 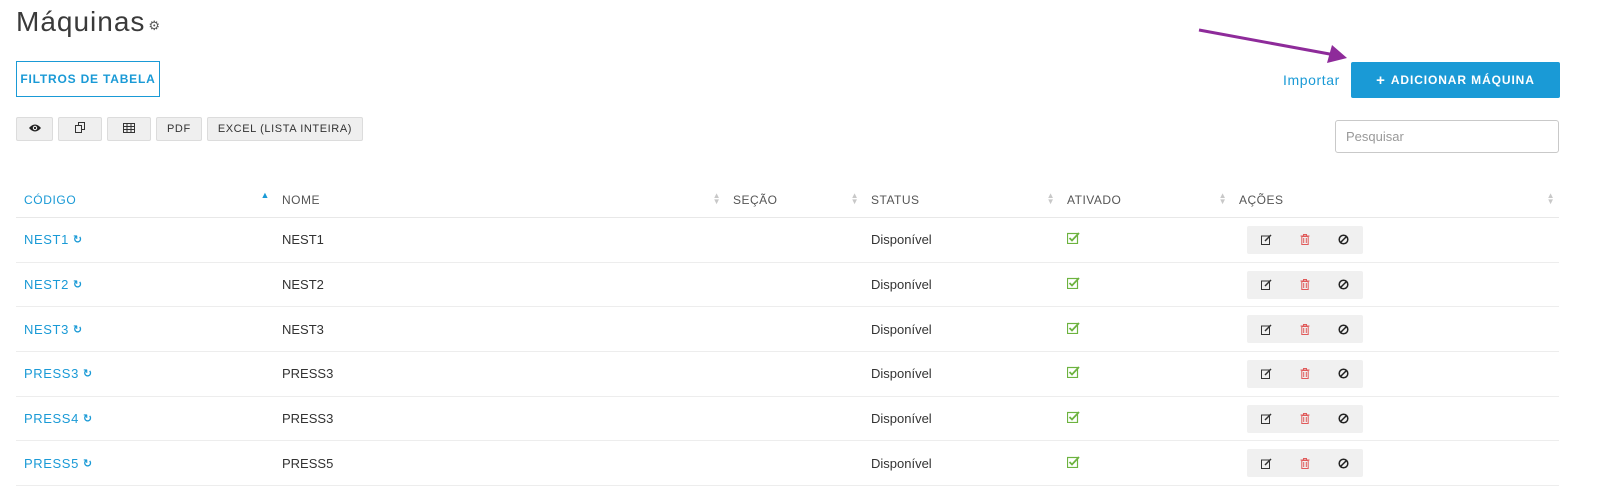 What do you see at coordinates (145, 239) in the screenshot?
I see `code-cell: NEST1 ↻` at bounding box center [145, 239].